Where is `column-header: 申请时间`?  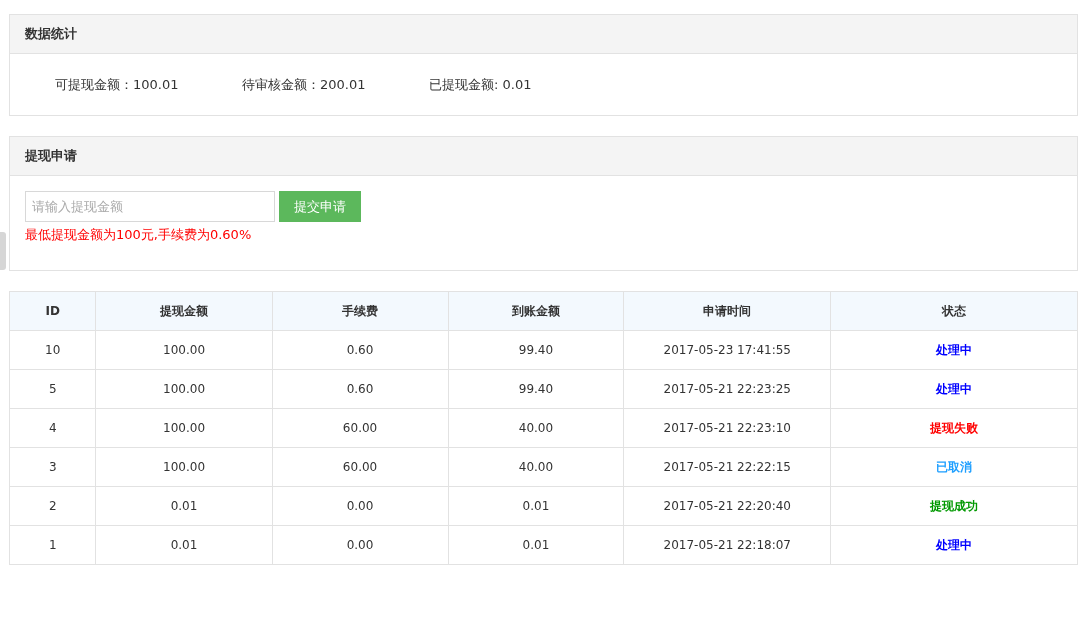 column-header: 申请时间 is located at coordinates (727, 311).